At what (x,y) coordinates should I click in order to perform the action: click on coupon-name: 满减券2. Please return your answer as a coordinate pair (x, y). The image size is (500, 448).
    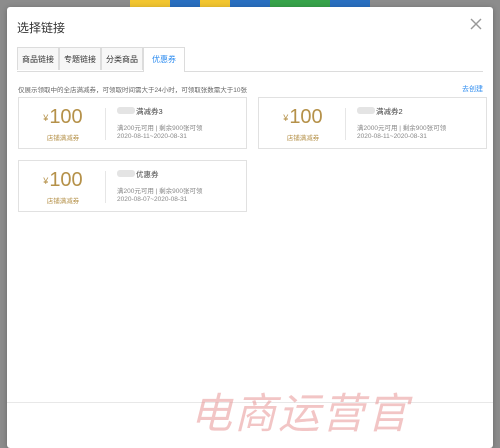
    Looking at the image, I should click on (380, 111).